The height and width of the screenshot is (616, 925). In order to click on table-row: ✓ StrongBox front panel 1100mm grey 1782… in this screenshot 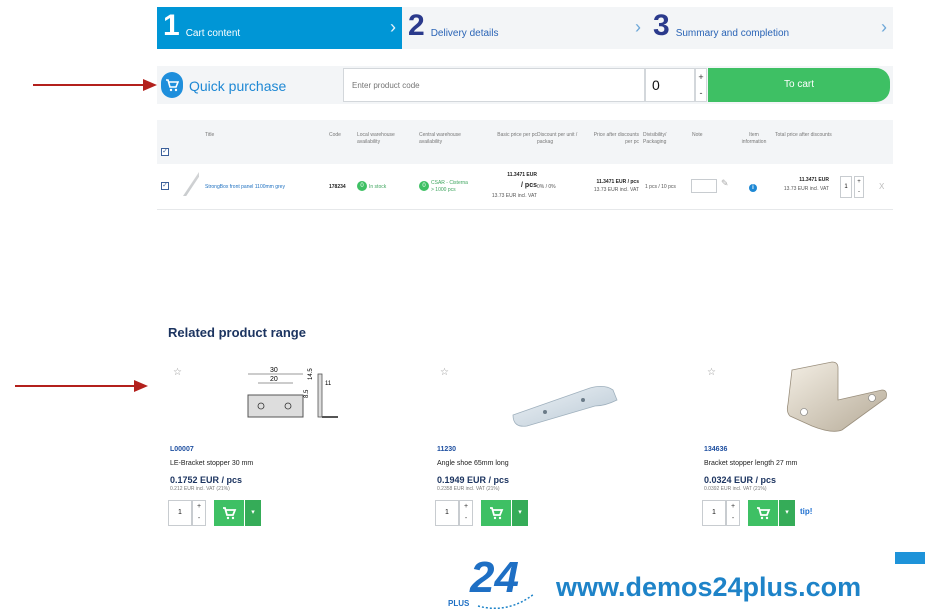, I will do `click(525, 187)`.